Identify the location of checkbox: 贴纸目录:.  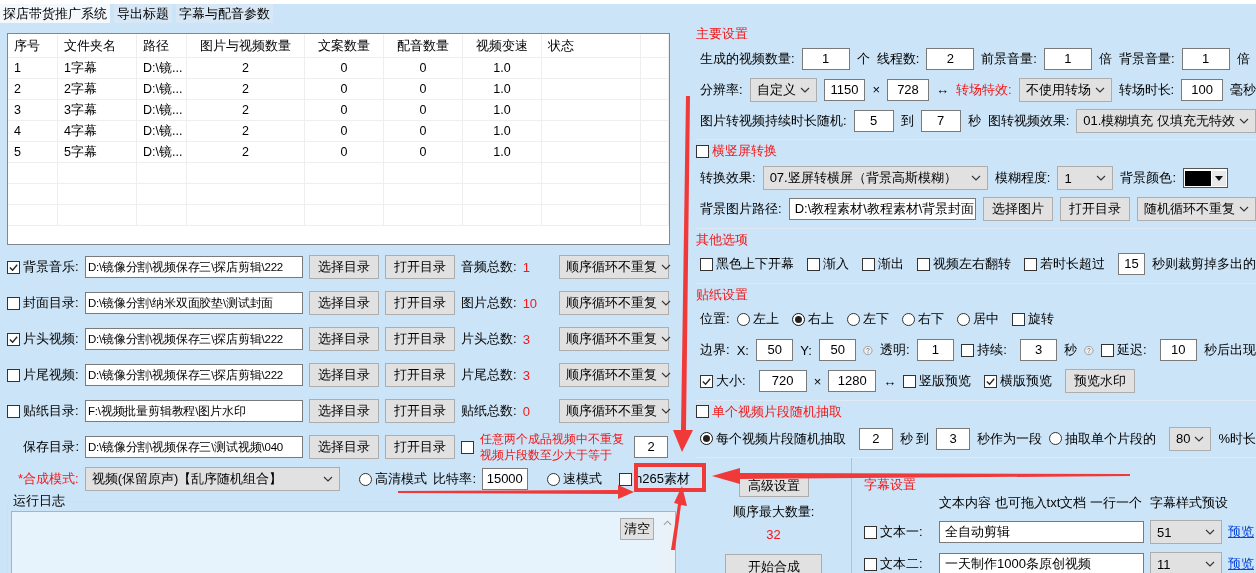
(43, 411).